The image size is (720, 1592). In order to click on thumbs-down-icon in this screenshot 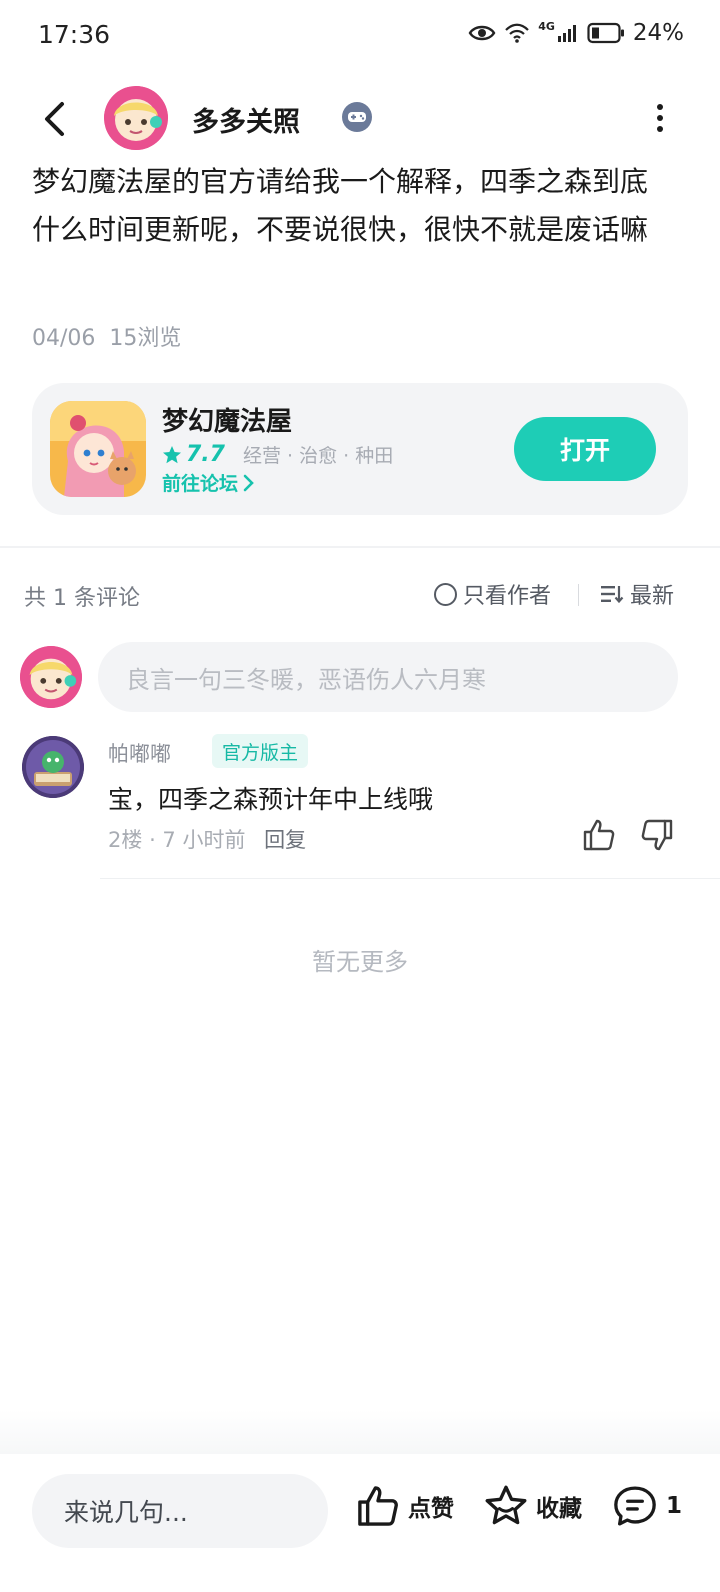, I will do `click(657, 835)`.